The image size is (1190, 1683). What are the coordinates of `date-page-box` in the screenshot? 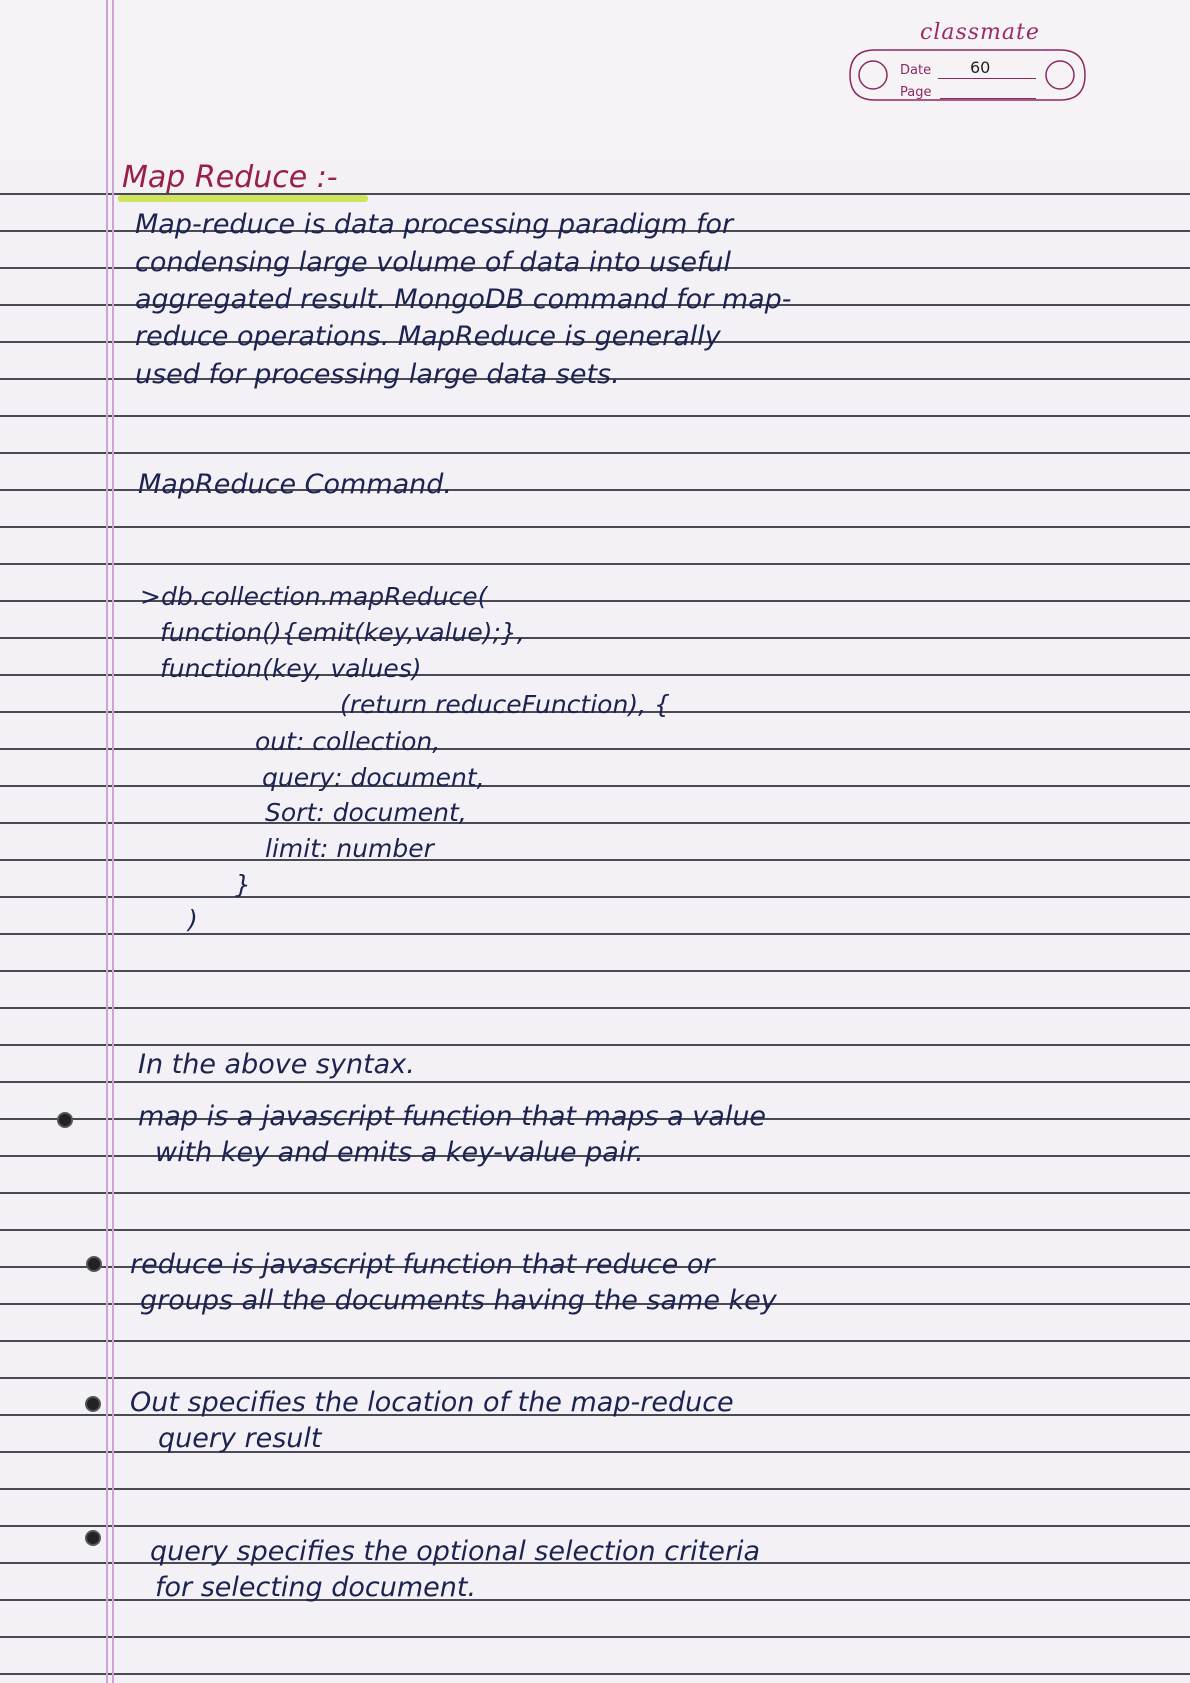 It's located at (967, 75).